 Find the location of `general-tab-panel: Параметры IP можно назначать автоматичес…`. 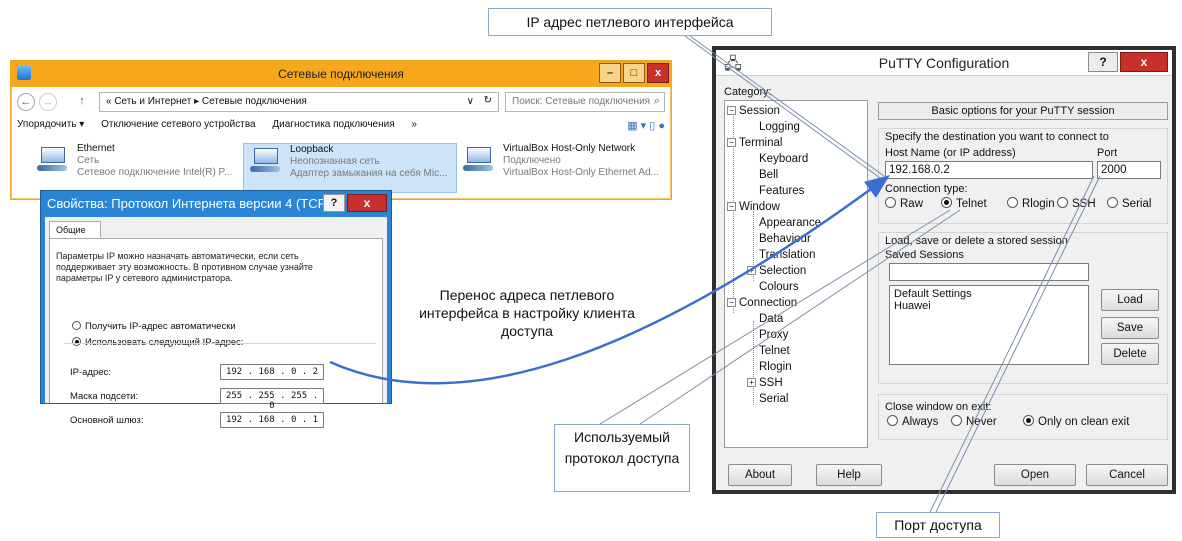

general-tab-panel: Параметры IP можно назначать автоматичес… is located at coordinates (216, 333).